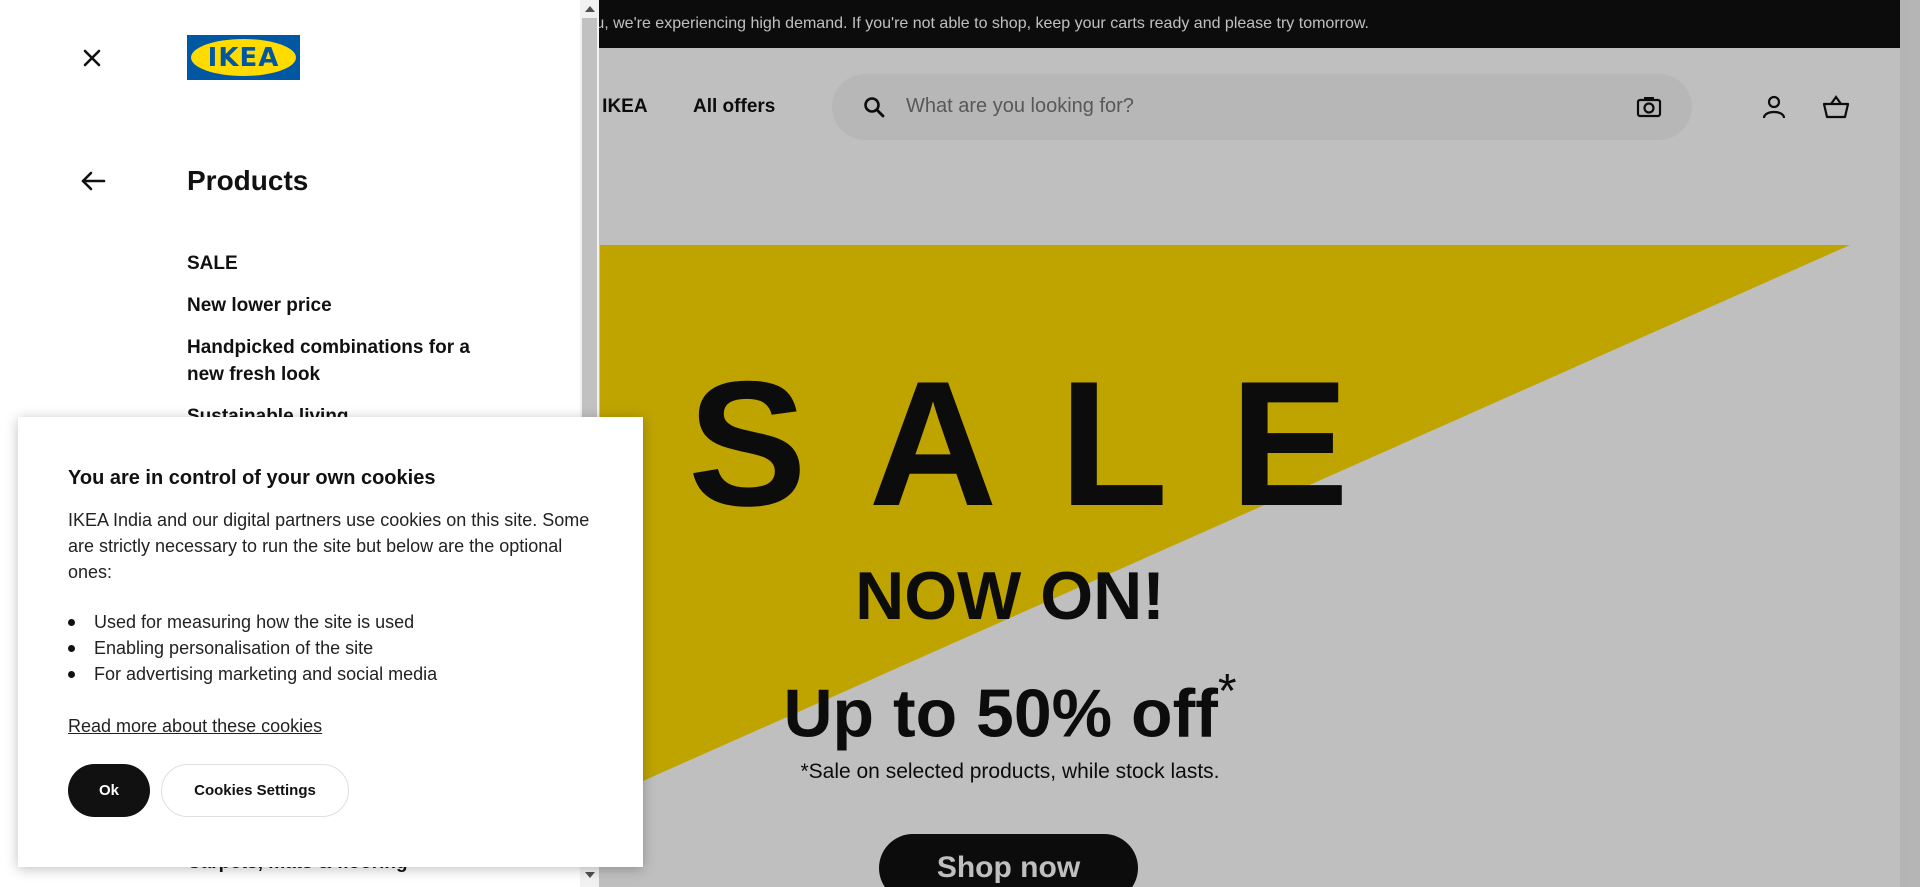 Image resolution: width=1920 pixels, height=887 pixels. What do you see at coordinates (590, 9) in the screenshot?
I see `scroll-up-icon` at bounding box center [590, 9].